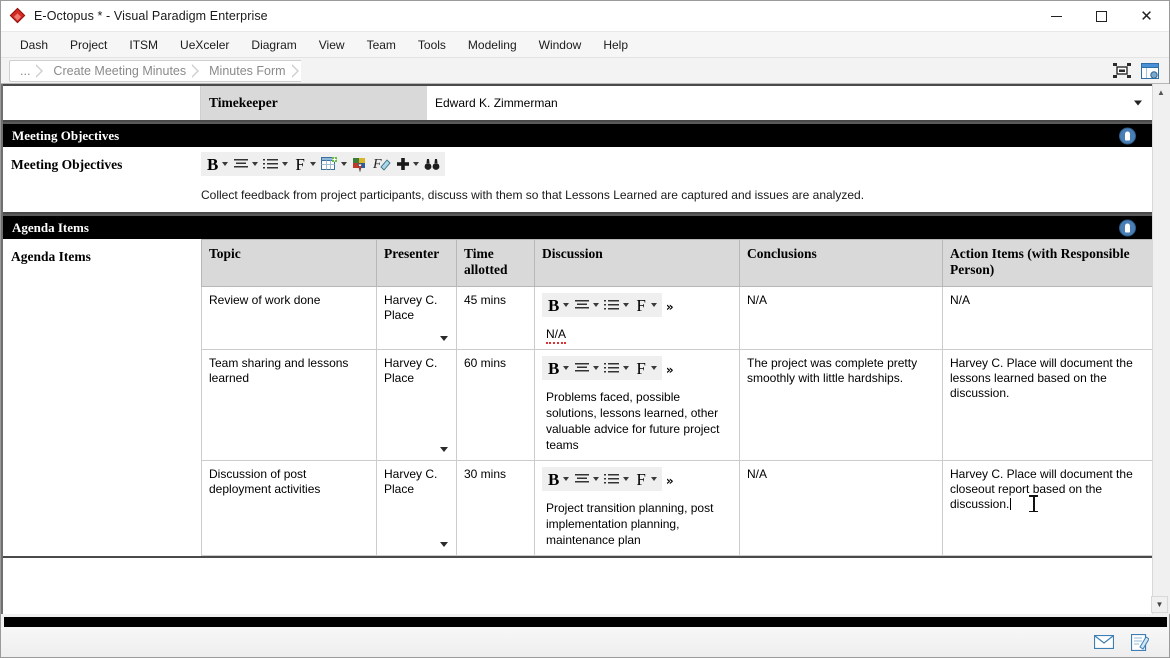 The image size is (1170, 658). Describe the element at coordinates (289, 508) in the screenshot. I see `cell-topic: Discussion of post deployment activities` at that location.